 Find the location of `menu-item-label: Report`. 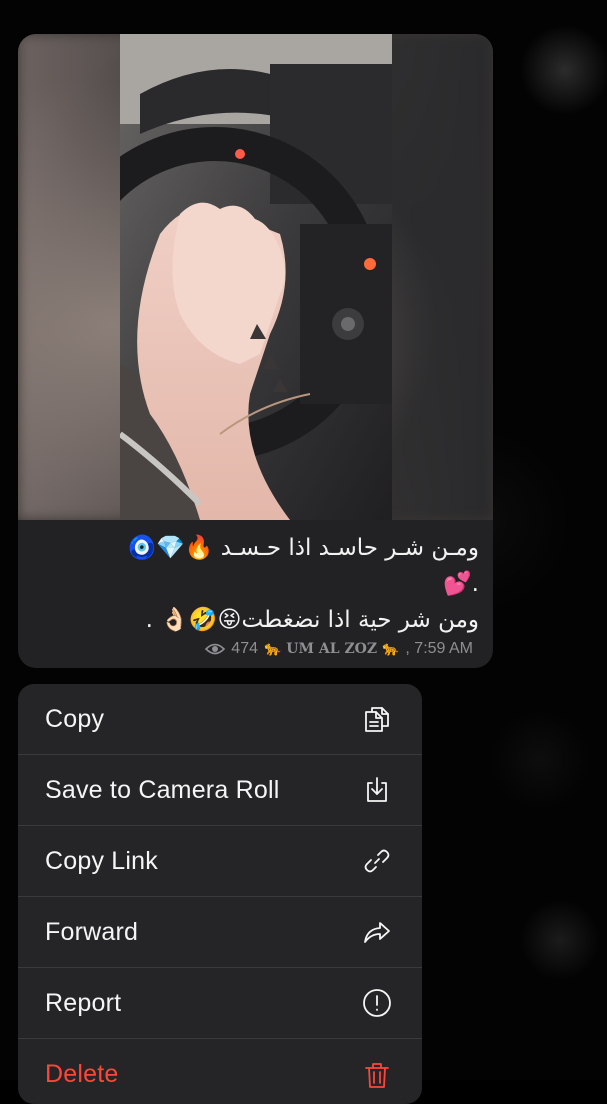

menu-item-label: Report is located at coordinates (83, 1002).